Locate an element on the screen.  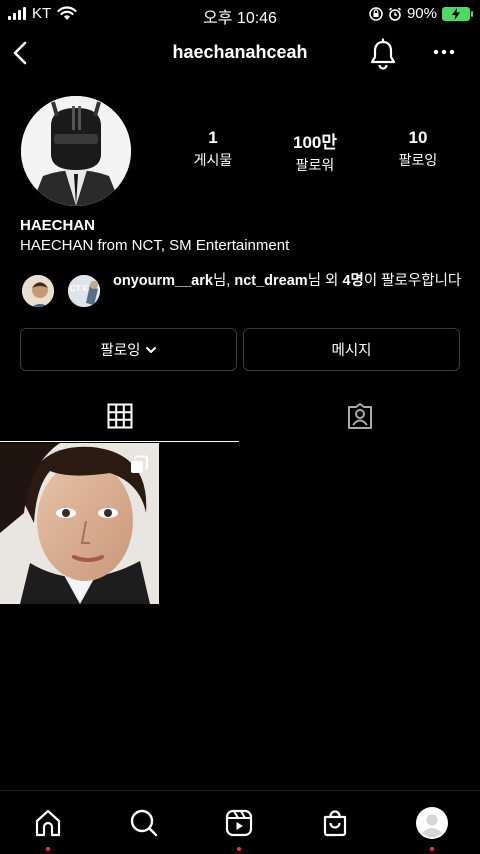
shop-bag-icon is located at coordinates (335, 823).